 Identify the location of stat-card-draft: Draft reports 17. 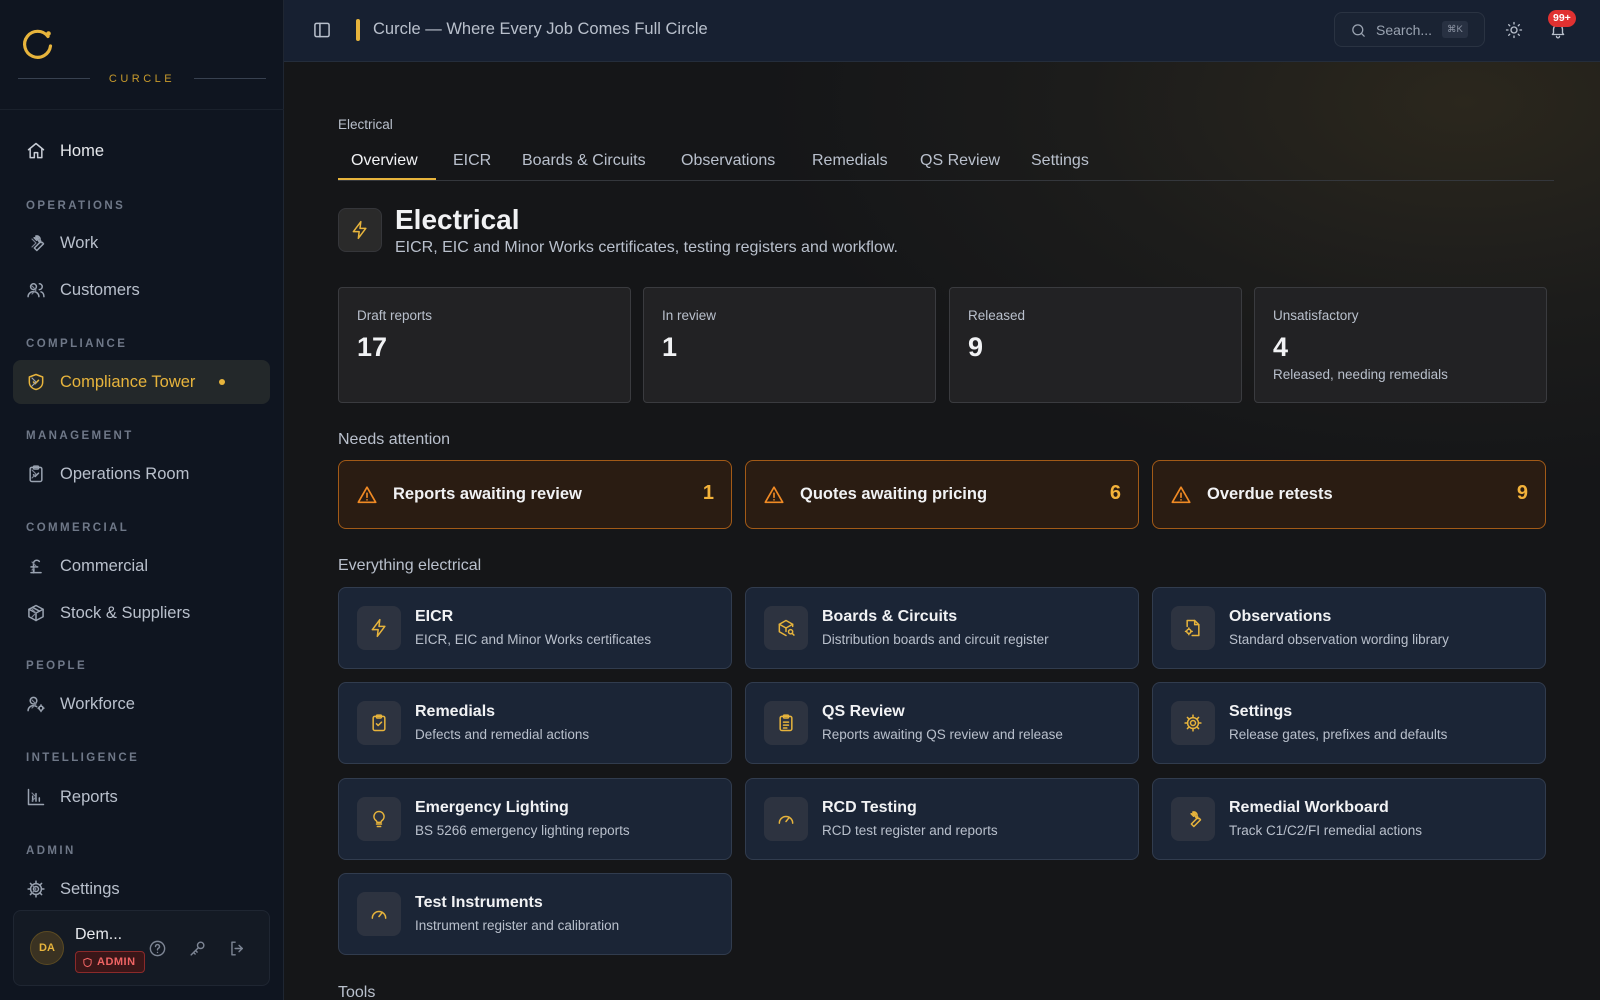
(484, 345).